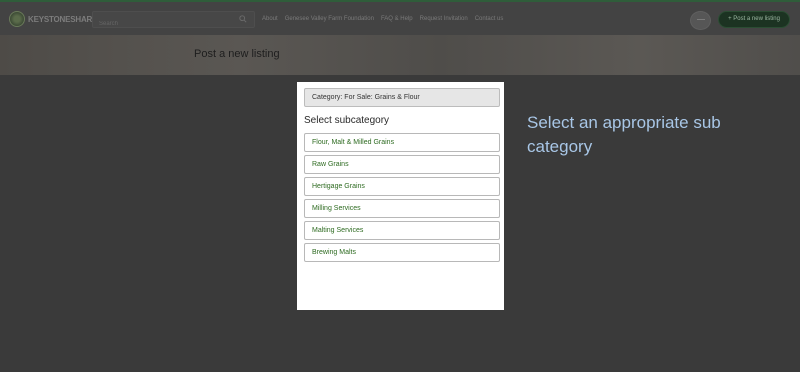 The height and width of the screenshot is (372, 800). Describe the element at coordinates (243, 19) in the screenshot. I see `search-icon` at that location.